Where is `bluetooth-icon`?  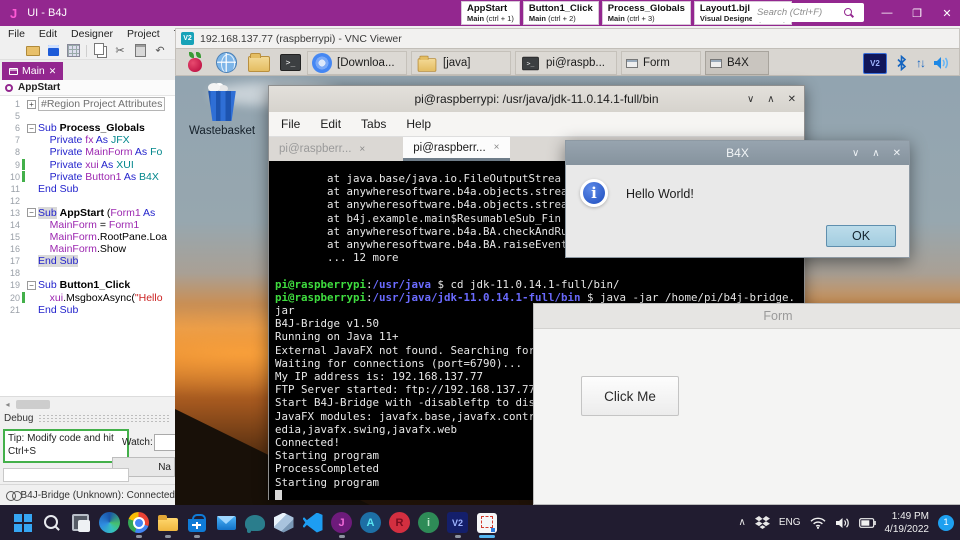
bluetooth-icon is located at coordinates (901, 63).